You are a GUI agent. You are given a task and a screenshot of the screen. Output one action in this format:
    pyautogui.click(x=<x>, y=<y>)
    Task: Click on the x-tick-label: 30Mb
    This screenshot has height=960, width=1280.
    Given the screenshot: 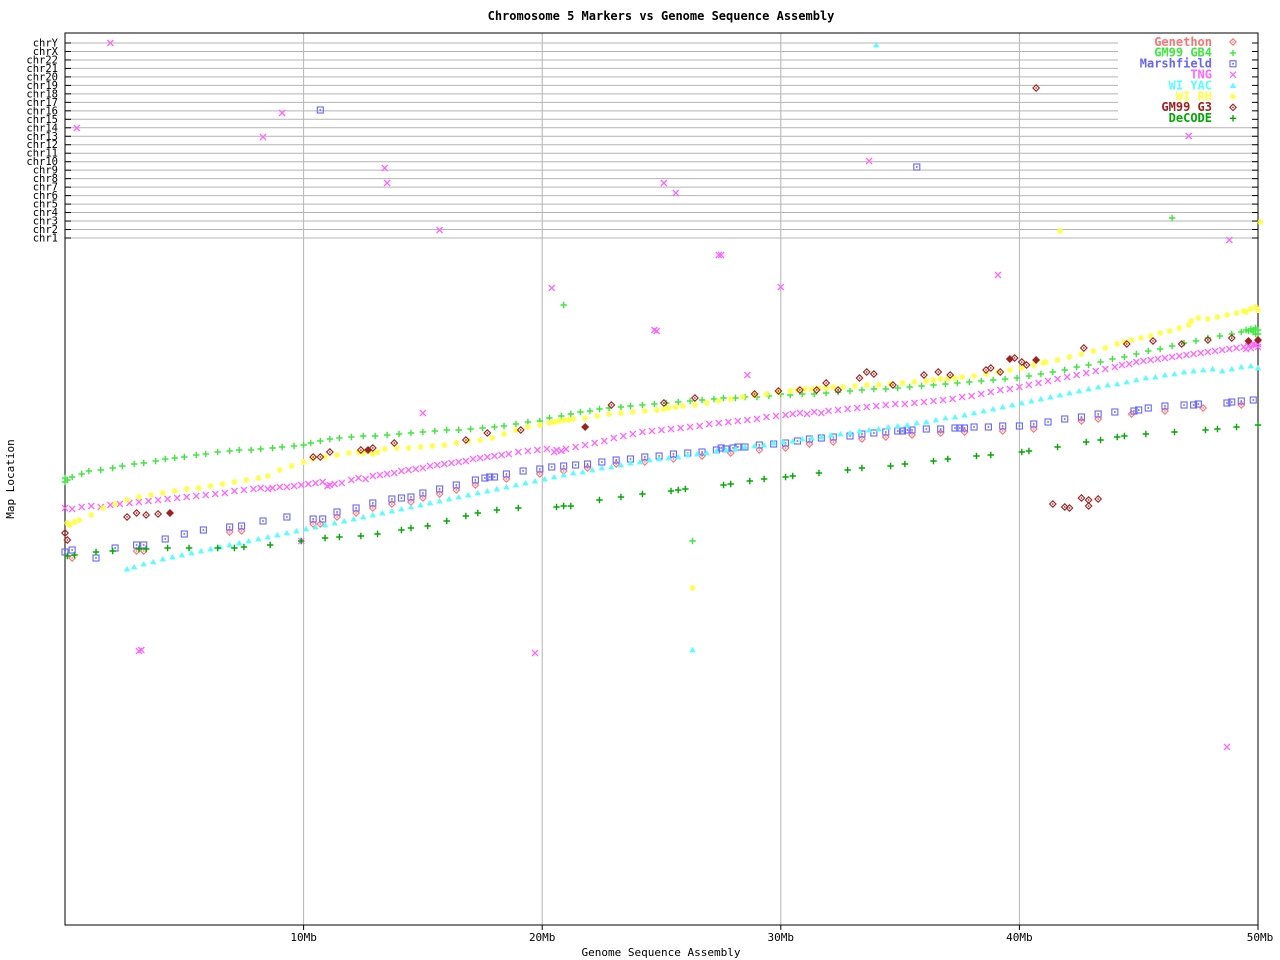 What is the action you would take?
    pyautogui.click(x=781, y=937)
    